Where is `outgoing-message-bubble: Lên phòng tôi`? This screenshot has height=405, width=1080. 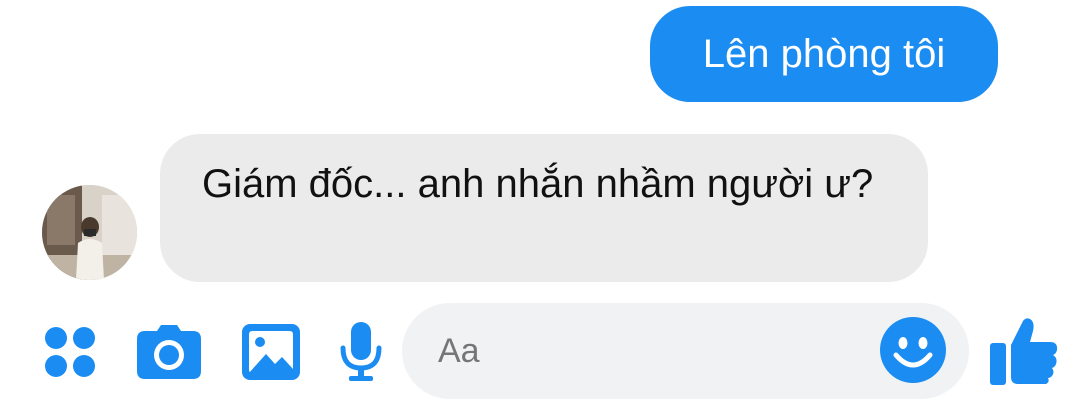
outgoing-message-bubble: Lên phòng tôi is located at coordinates (824, 54).